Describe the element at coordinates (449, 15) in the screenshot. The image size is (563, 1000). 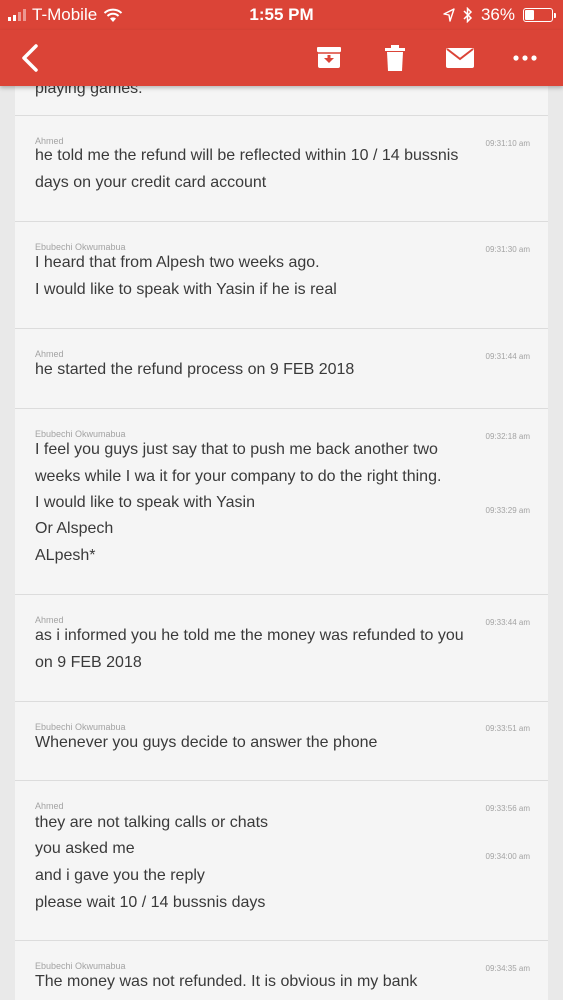
I see `location-icon` at that location.